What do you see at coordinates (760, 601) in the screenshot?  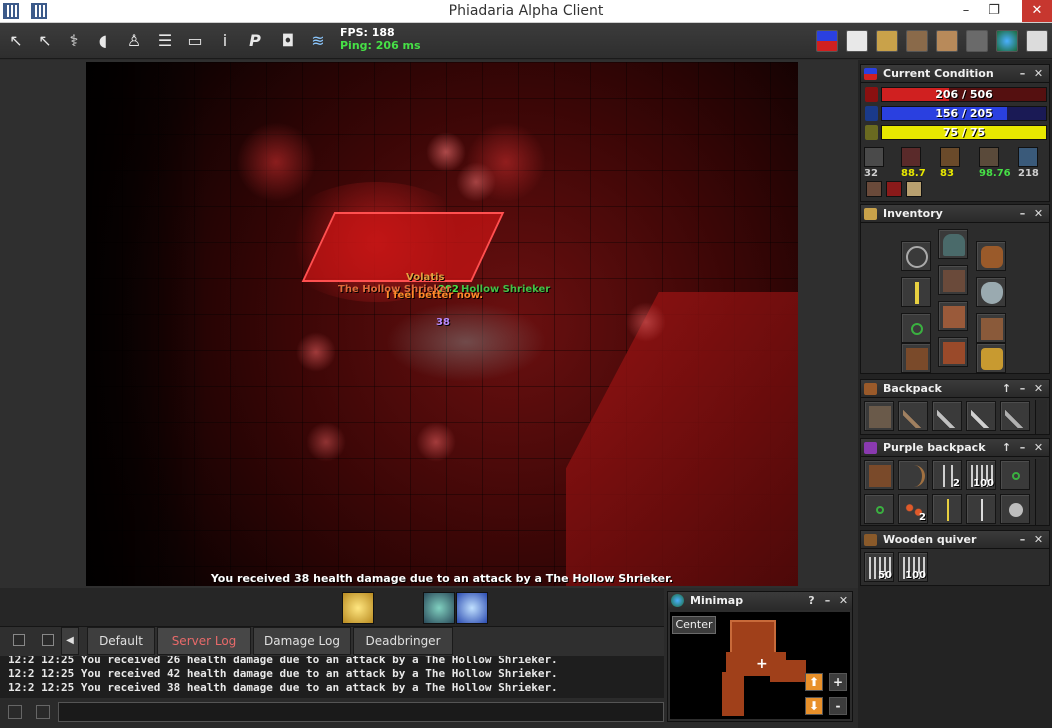 I see `minimap-header: Minimap ? – ✕` at bounding box center [760, 601].